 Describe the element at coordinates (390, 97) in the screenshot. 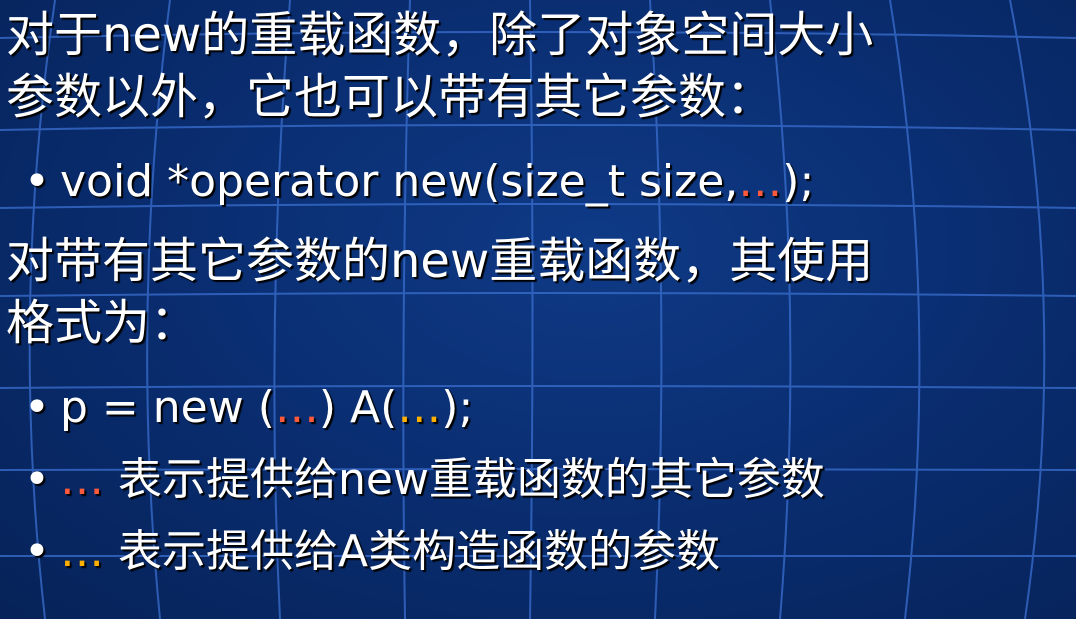

I see `paragraph-intro-line2: 参数以外，它也可以带有其它参数：` at that location.